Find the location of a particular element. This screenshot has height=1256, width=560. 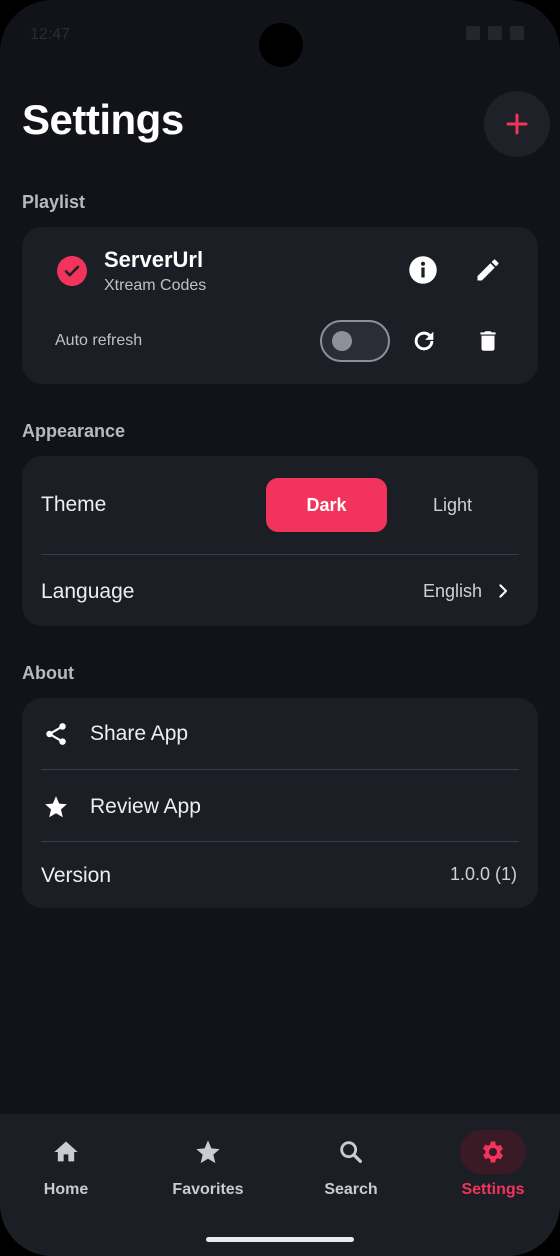

theme-light-option: Light is located at coordinates (452, 505).